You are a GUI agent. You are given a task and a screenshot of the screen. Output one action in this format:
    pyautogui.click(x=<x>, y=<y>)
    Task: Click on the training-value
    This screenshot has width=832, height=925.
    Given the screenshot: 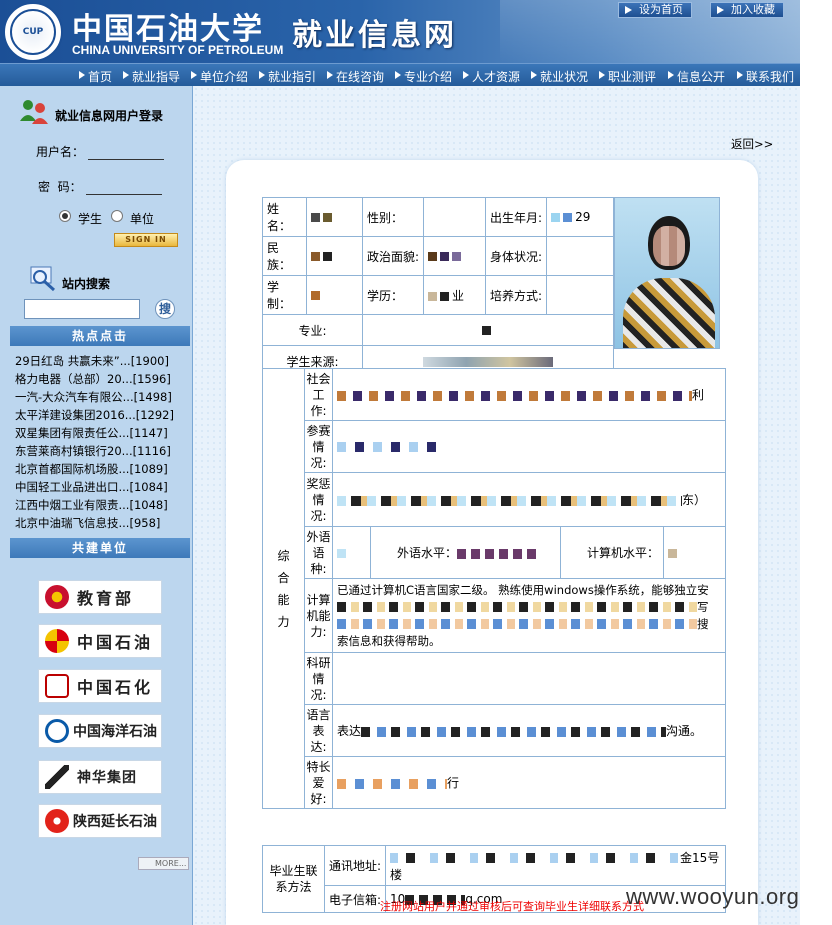 What is the action you would take?
    pyautogui.click(x=580, y=295)
    